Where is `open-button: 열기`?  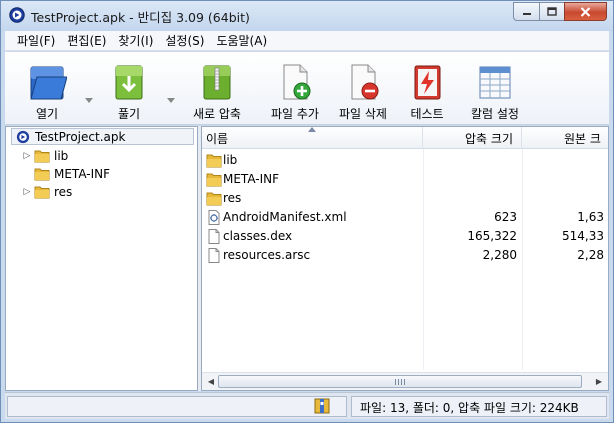 open-button: 열기 is located at coordinates (47, 89).